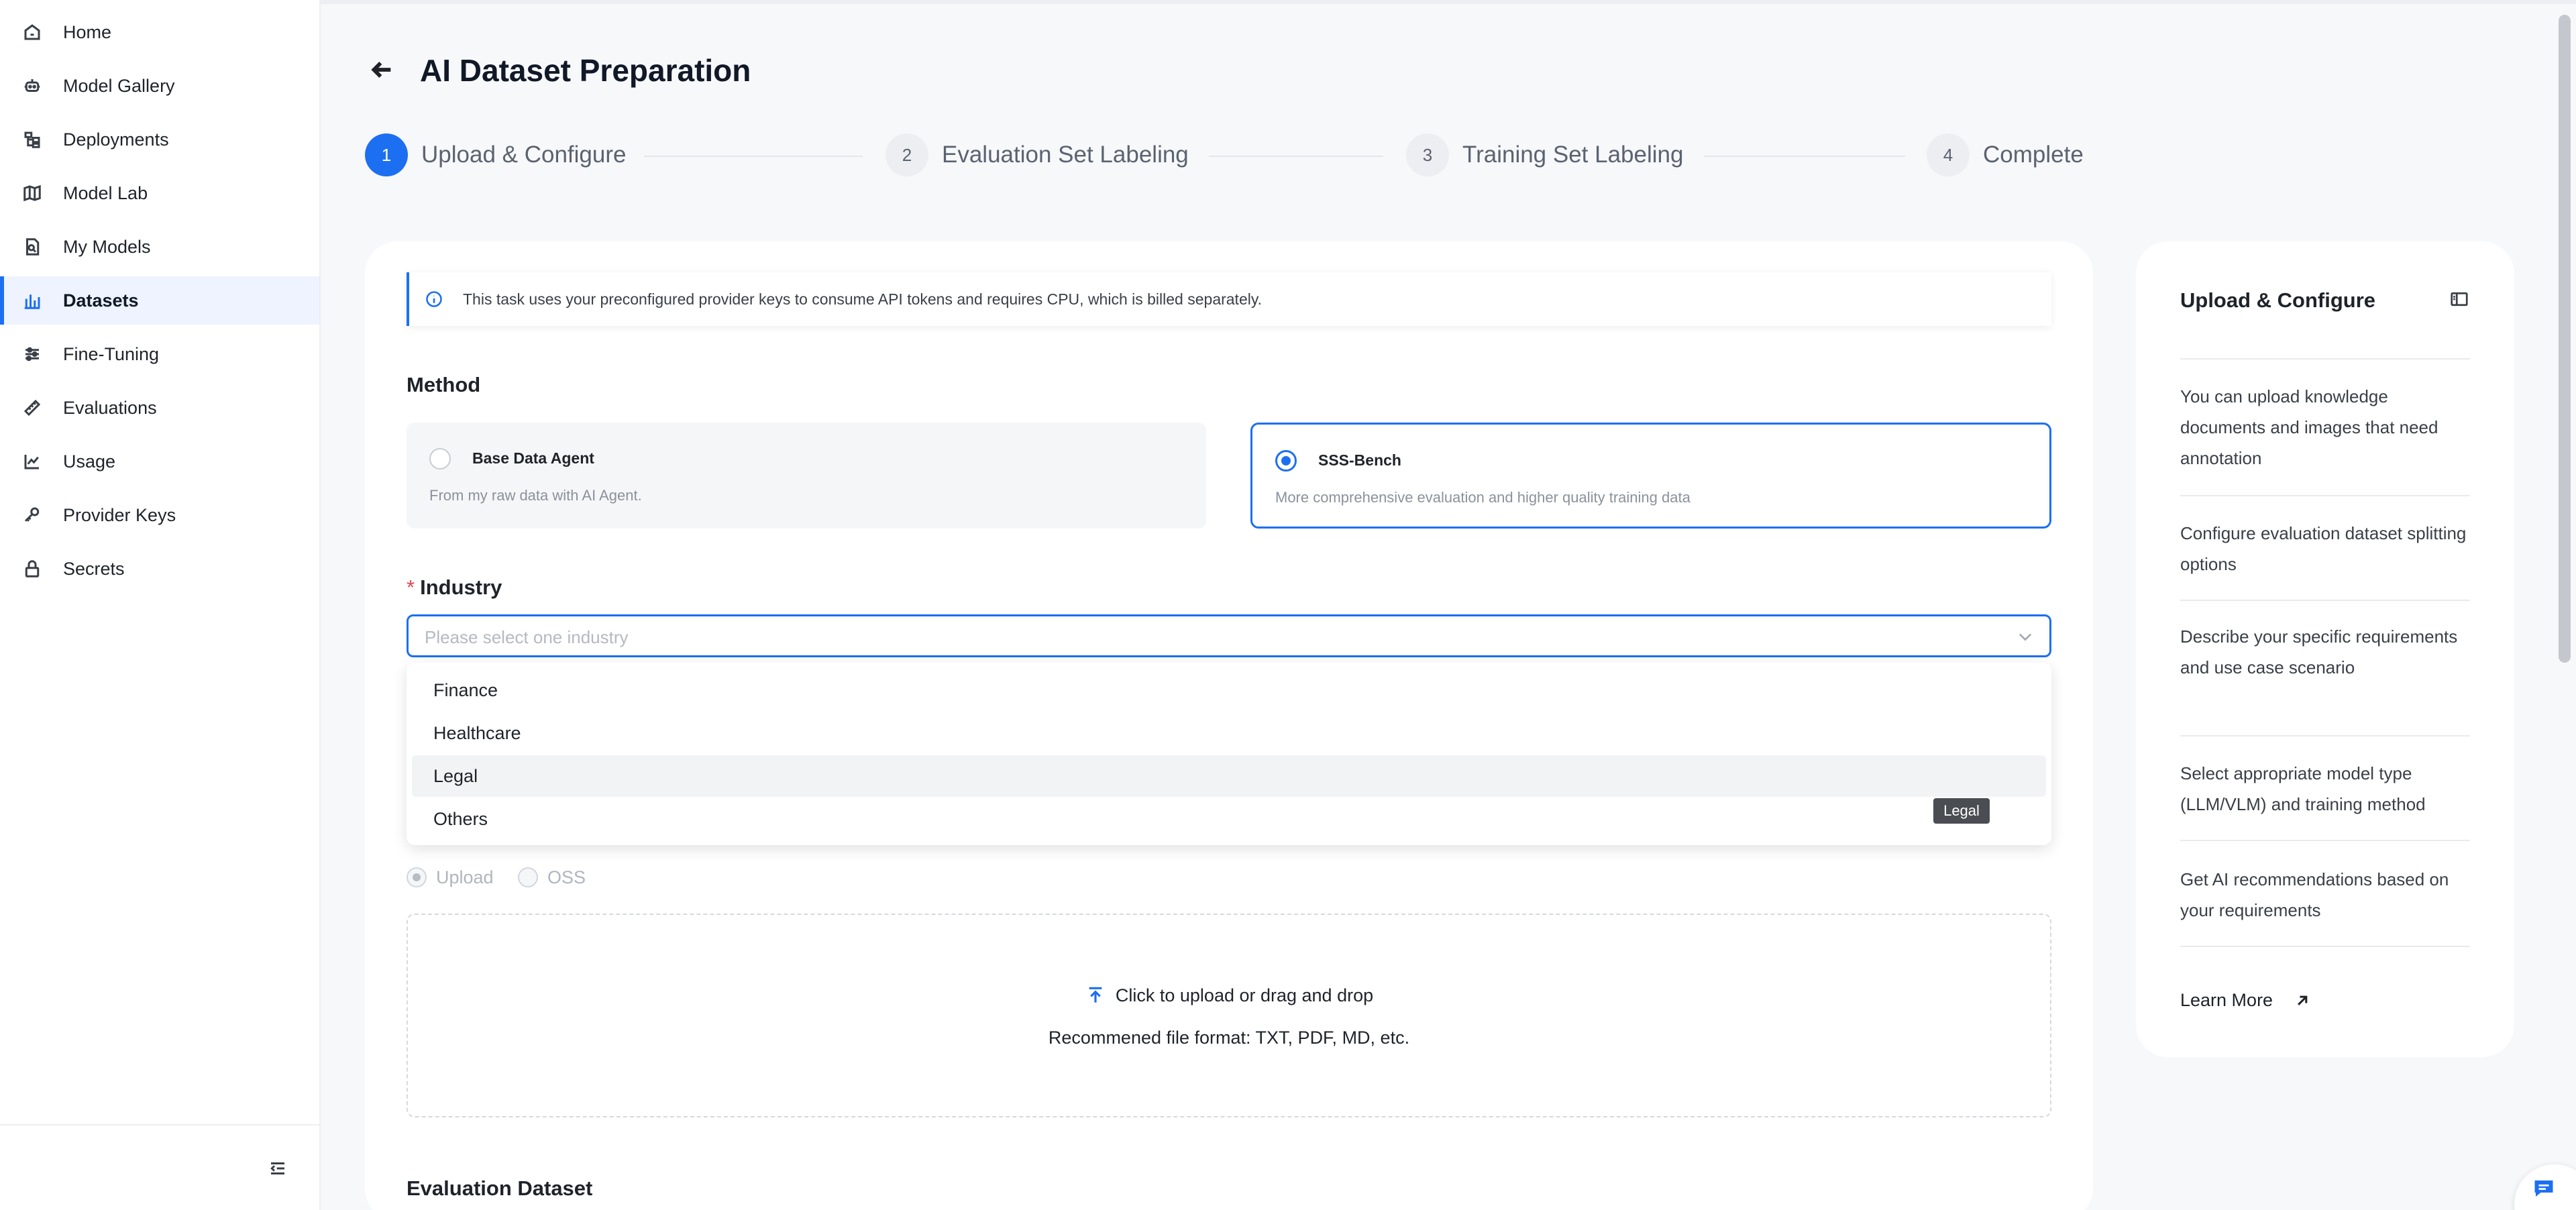 This screenshot has height=1210, width=2576. I want to click on sidebar-item-label: Datasets, so click(101, 301).